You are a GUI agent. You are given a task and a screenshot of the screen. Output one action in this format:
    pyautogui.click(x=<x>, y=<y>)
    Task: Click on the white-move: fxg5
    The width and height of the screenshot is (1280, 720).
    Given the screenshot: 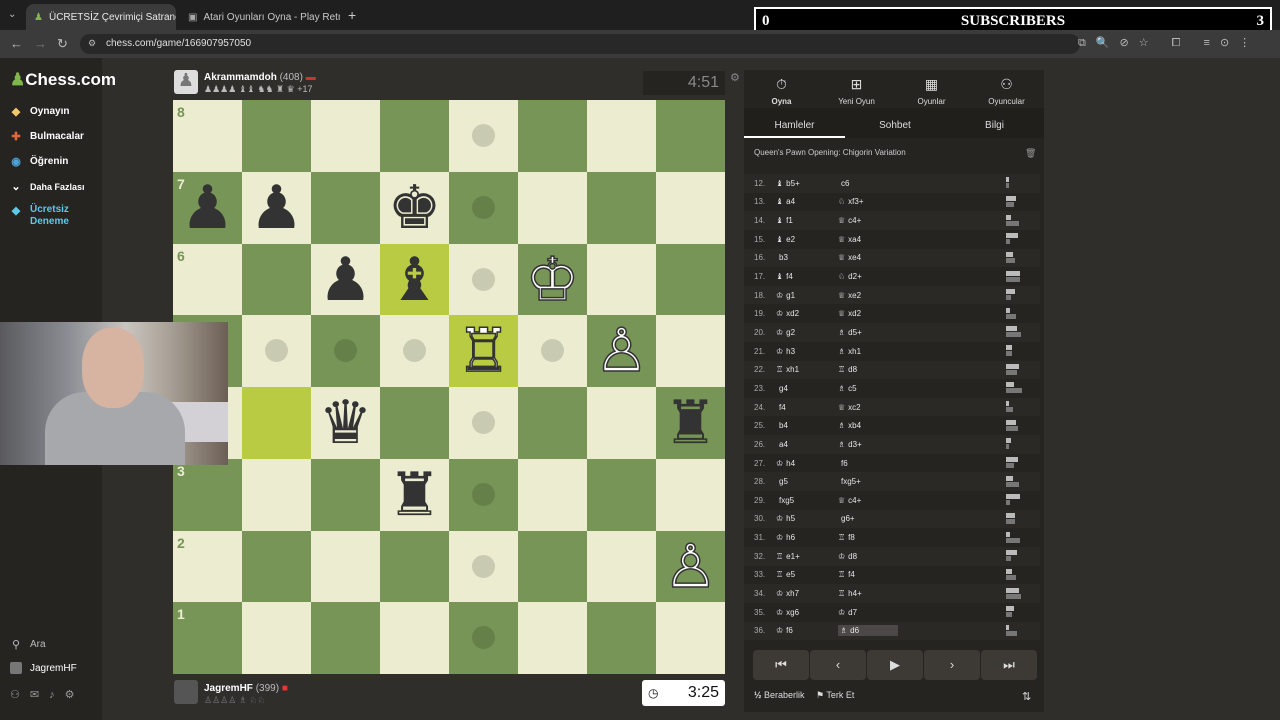 What is the action you would take?
    pyautogui.click(x=807, y=500)
    